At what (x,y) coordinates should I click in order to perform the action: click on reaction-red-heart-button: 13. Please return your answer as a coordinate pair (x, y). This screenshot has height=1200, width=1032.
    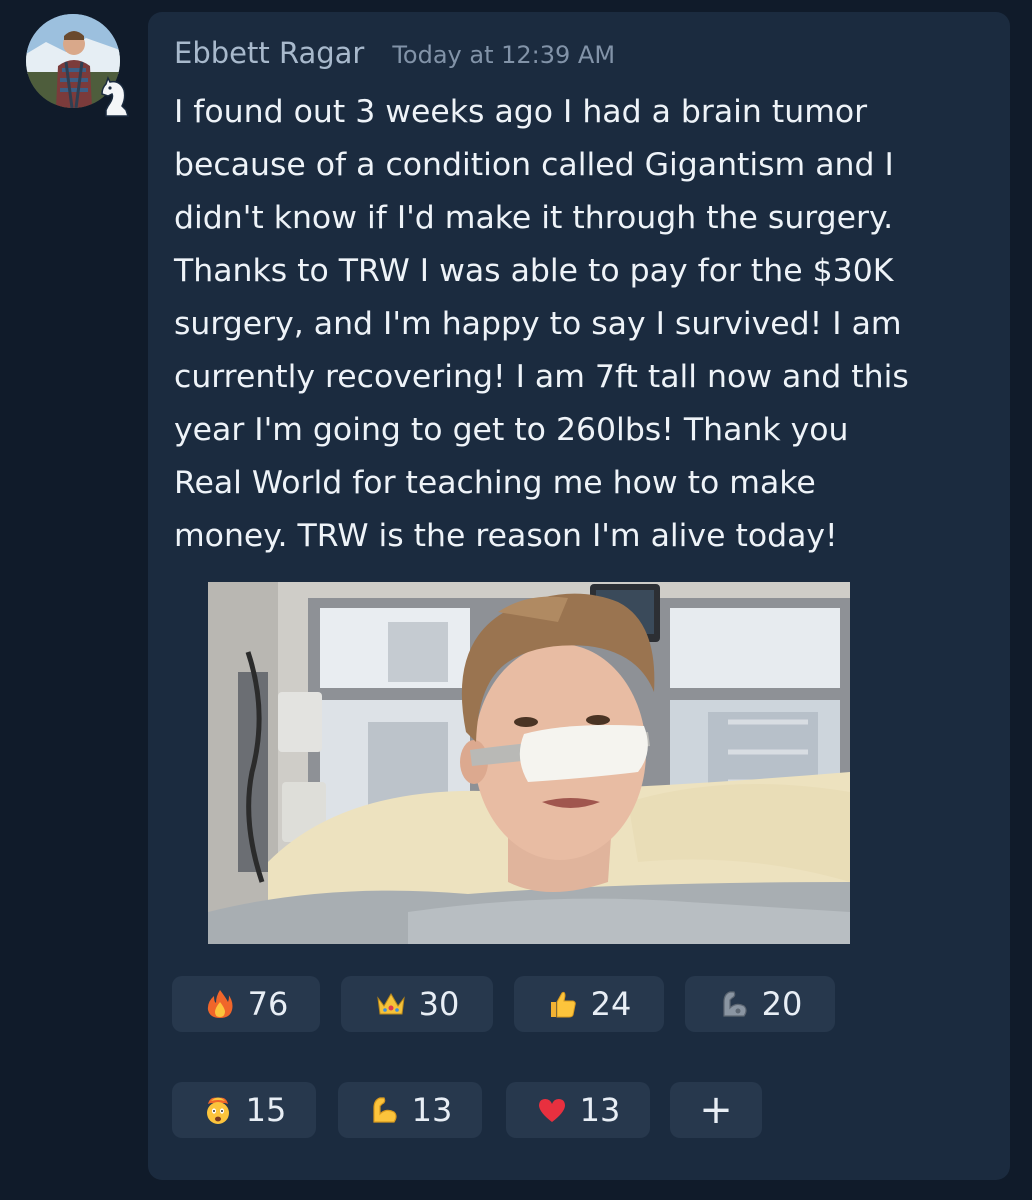
    Looking at the image, I should click on (578, 1110).